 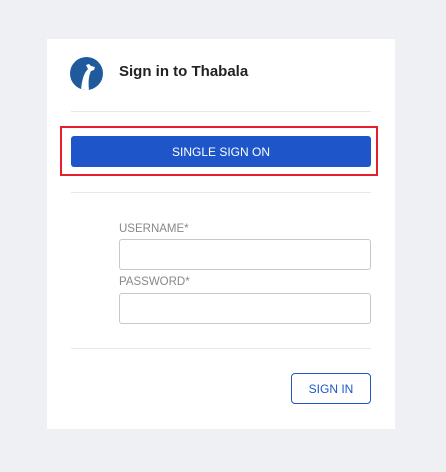 I want to click on page-title: Sign in to Thabala, so click(x=184, y=71).